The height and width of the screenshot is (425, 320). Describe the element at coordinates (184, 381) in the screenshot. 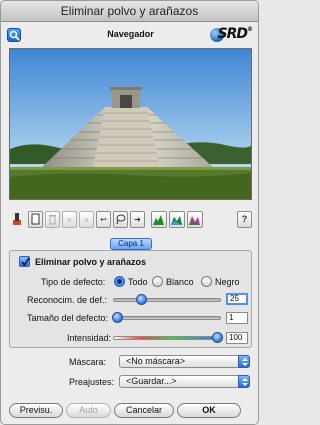

I see `presets-select: <Guardar...>` at that location.